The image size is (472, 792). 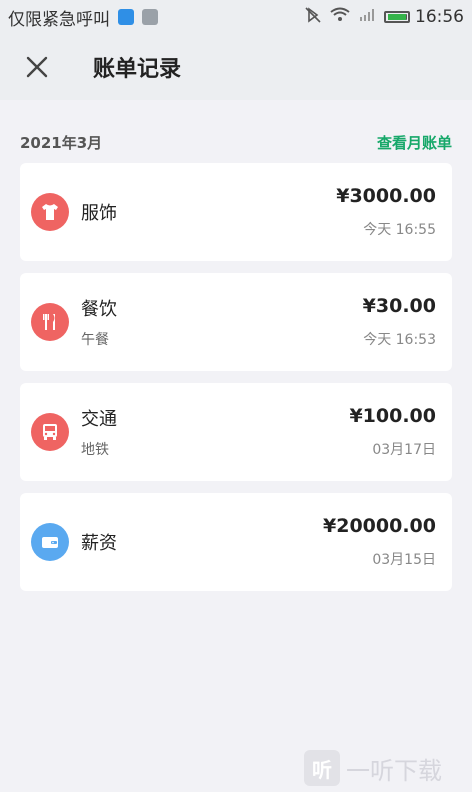 I want to click on mute-icon, so click(x=313, y=17).